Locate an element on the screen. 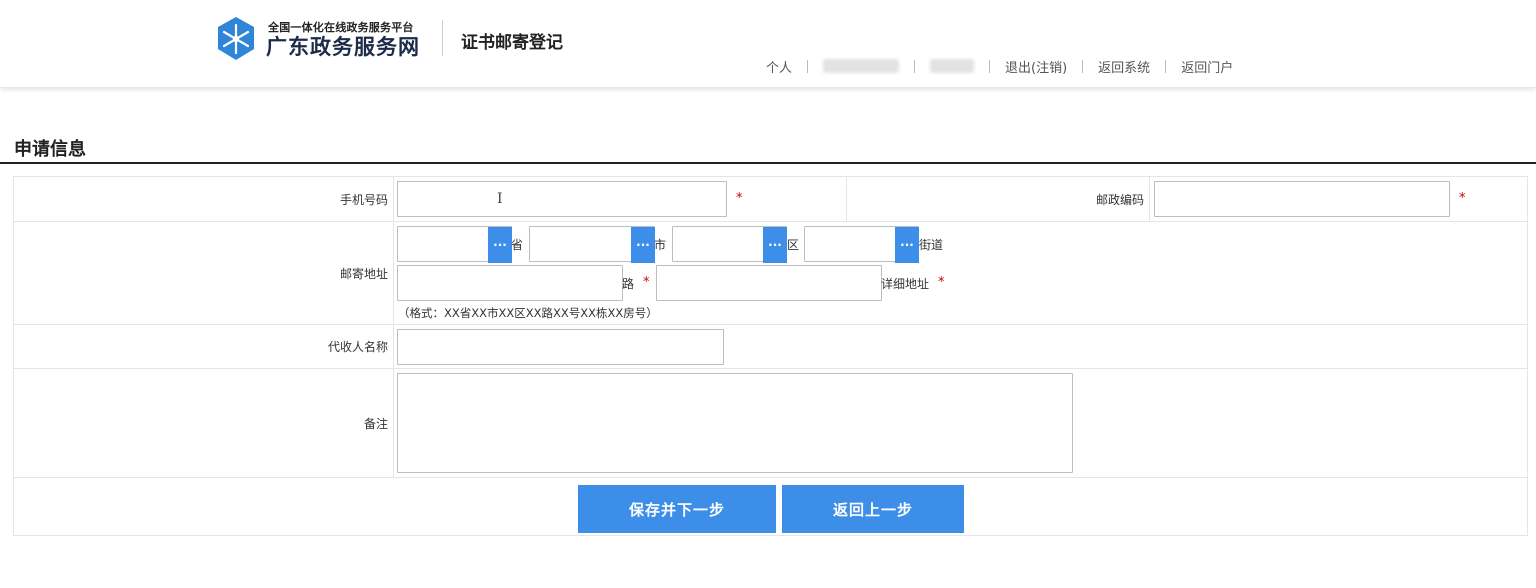 The width and height of the screenshot is (1536, 588). form-row-actions: 保存并下一步 返回上一步 is located at coordinates (770, 506).